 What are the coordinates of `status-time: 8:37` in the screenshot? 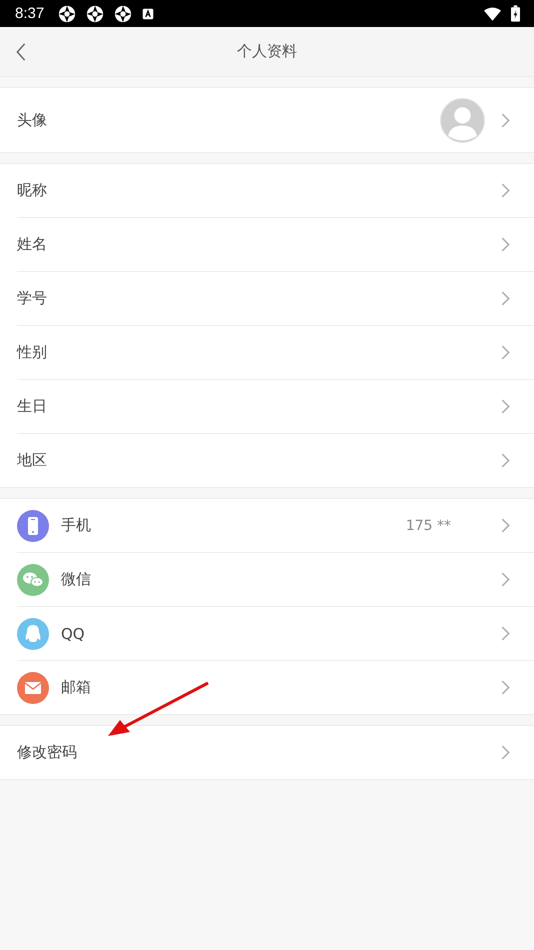 It's located at (29, 13).